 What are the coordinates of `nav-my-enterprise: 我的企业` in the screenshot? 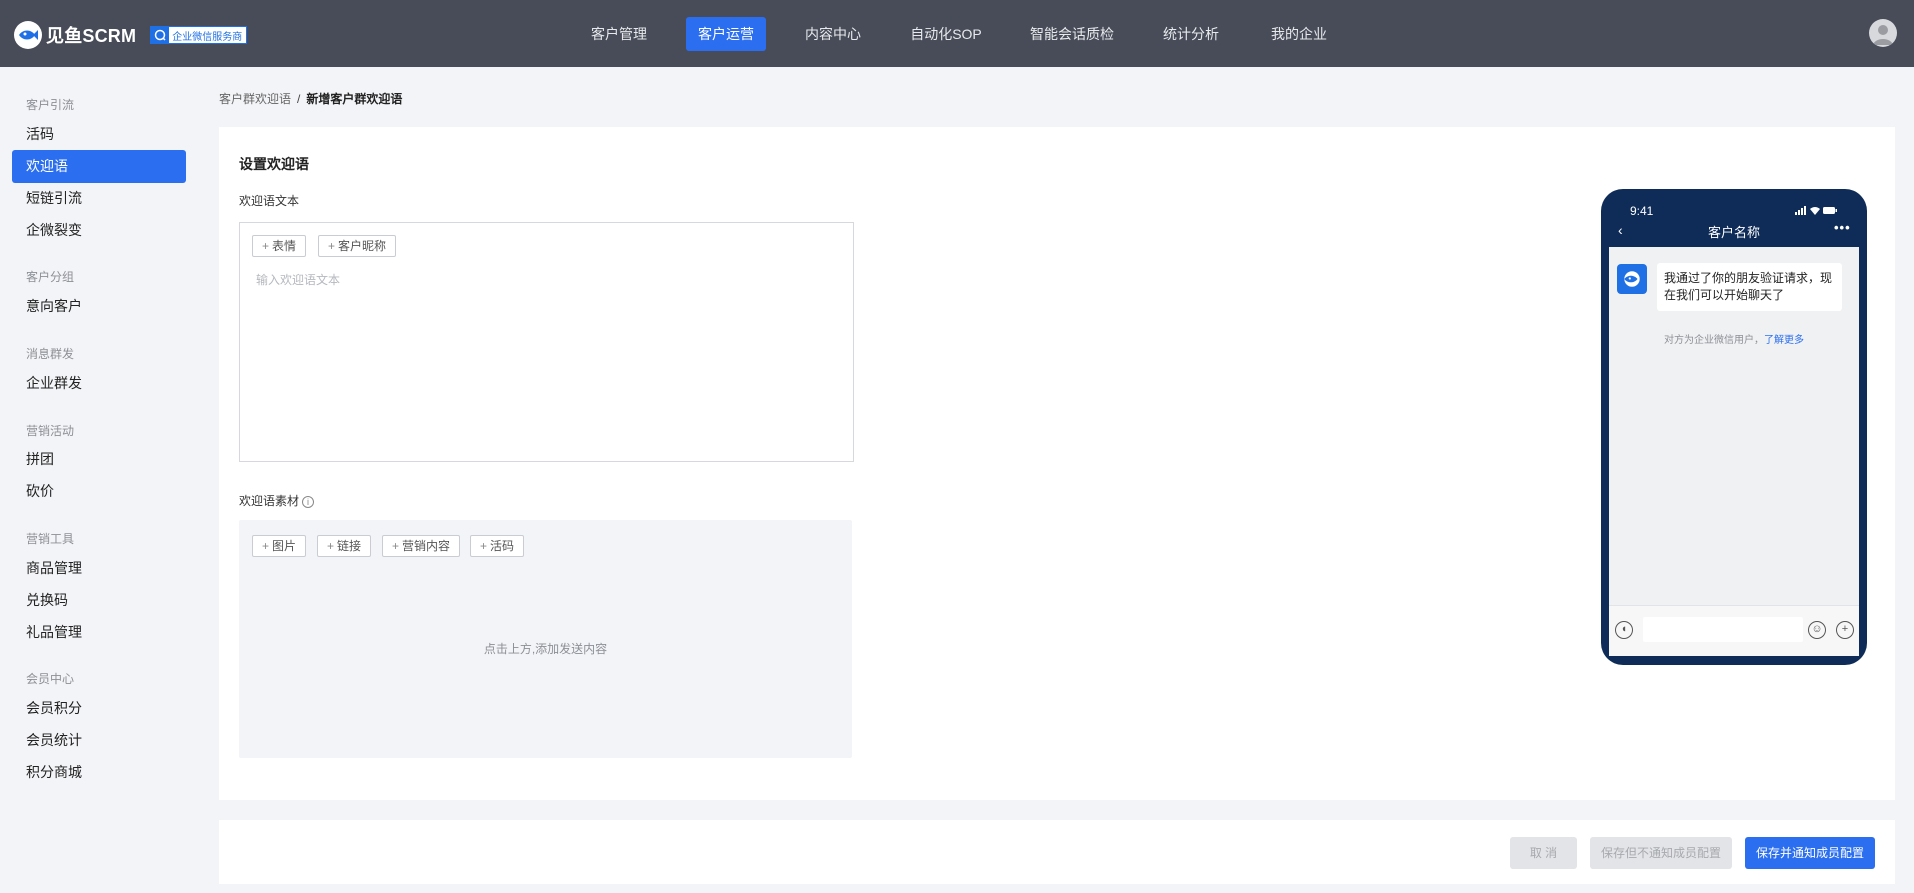 It's located at (1299, 34).